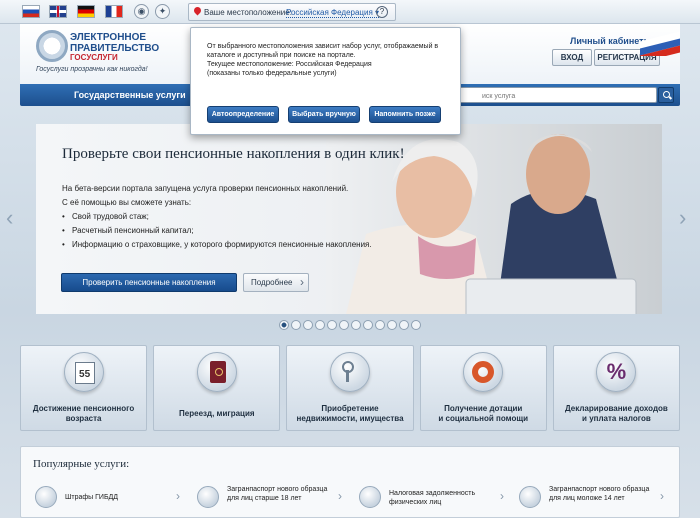  What do you see at coordinates (141, 11) in the screenshot?
I see `eye-icon: ◉` at bounding box center [141, 11].